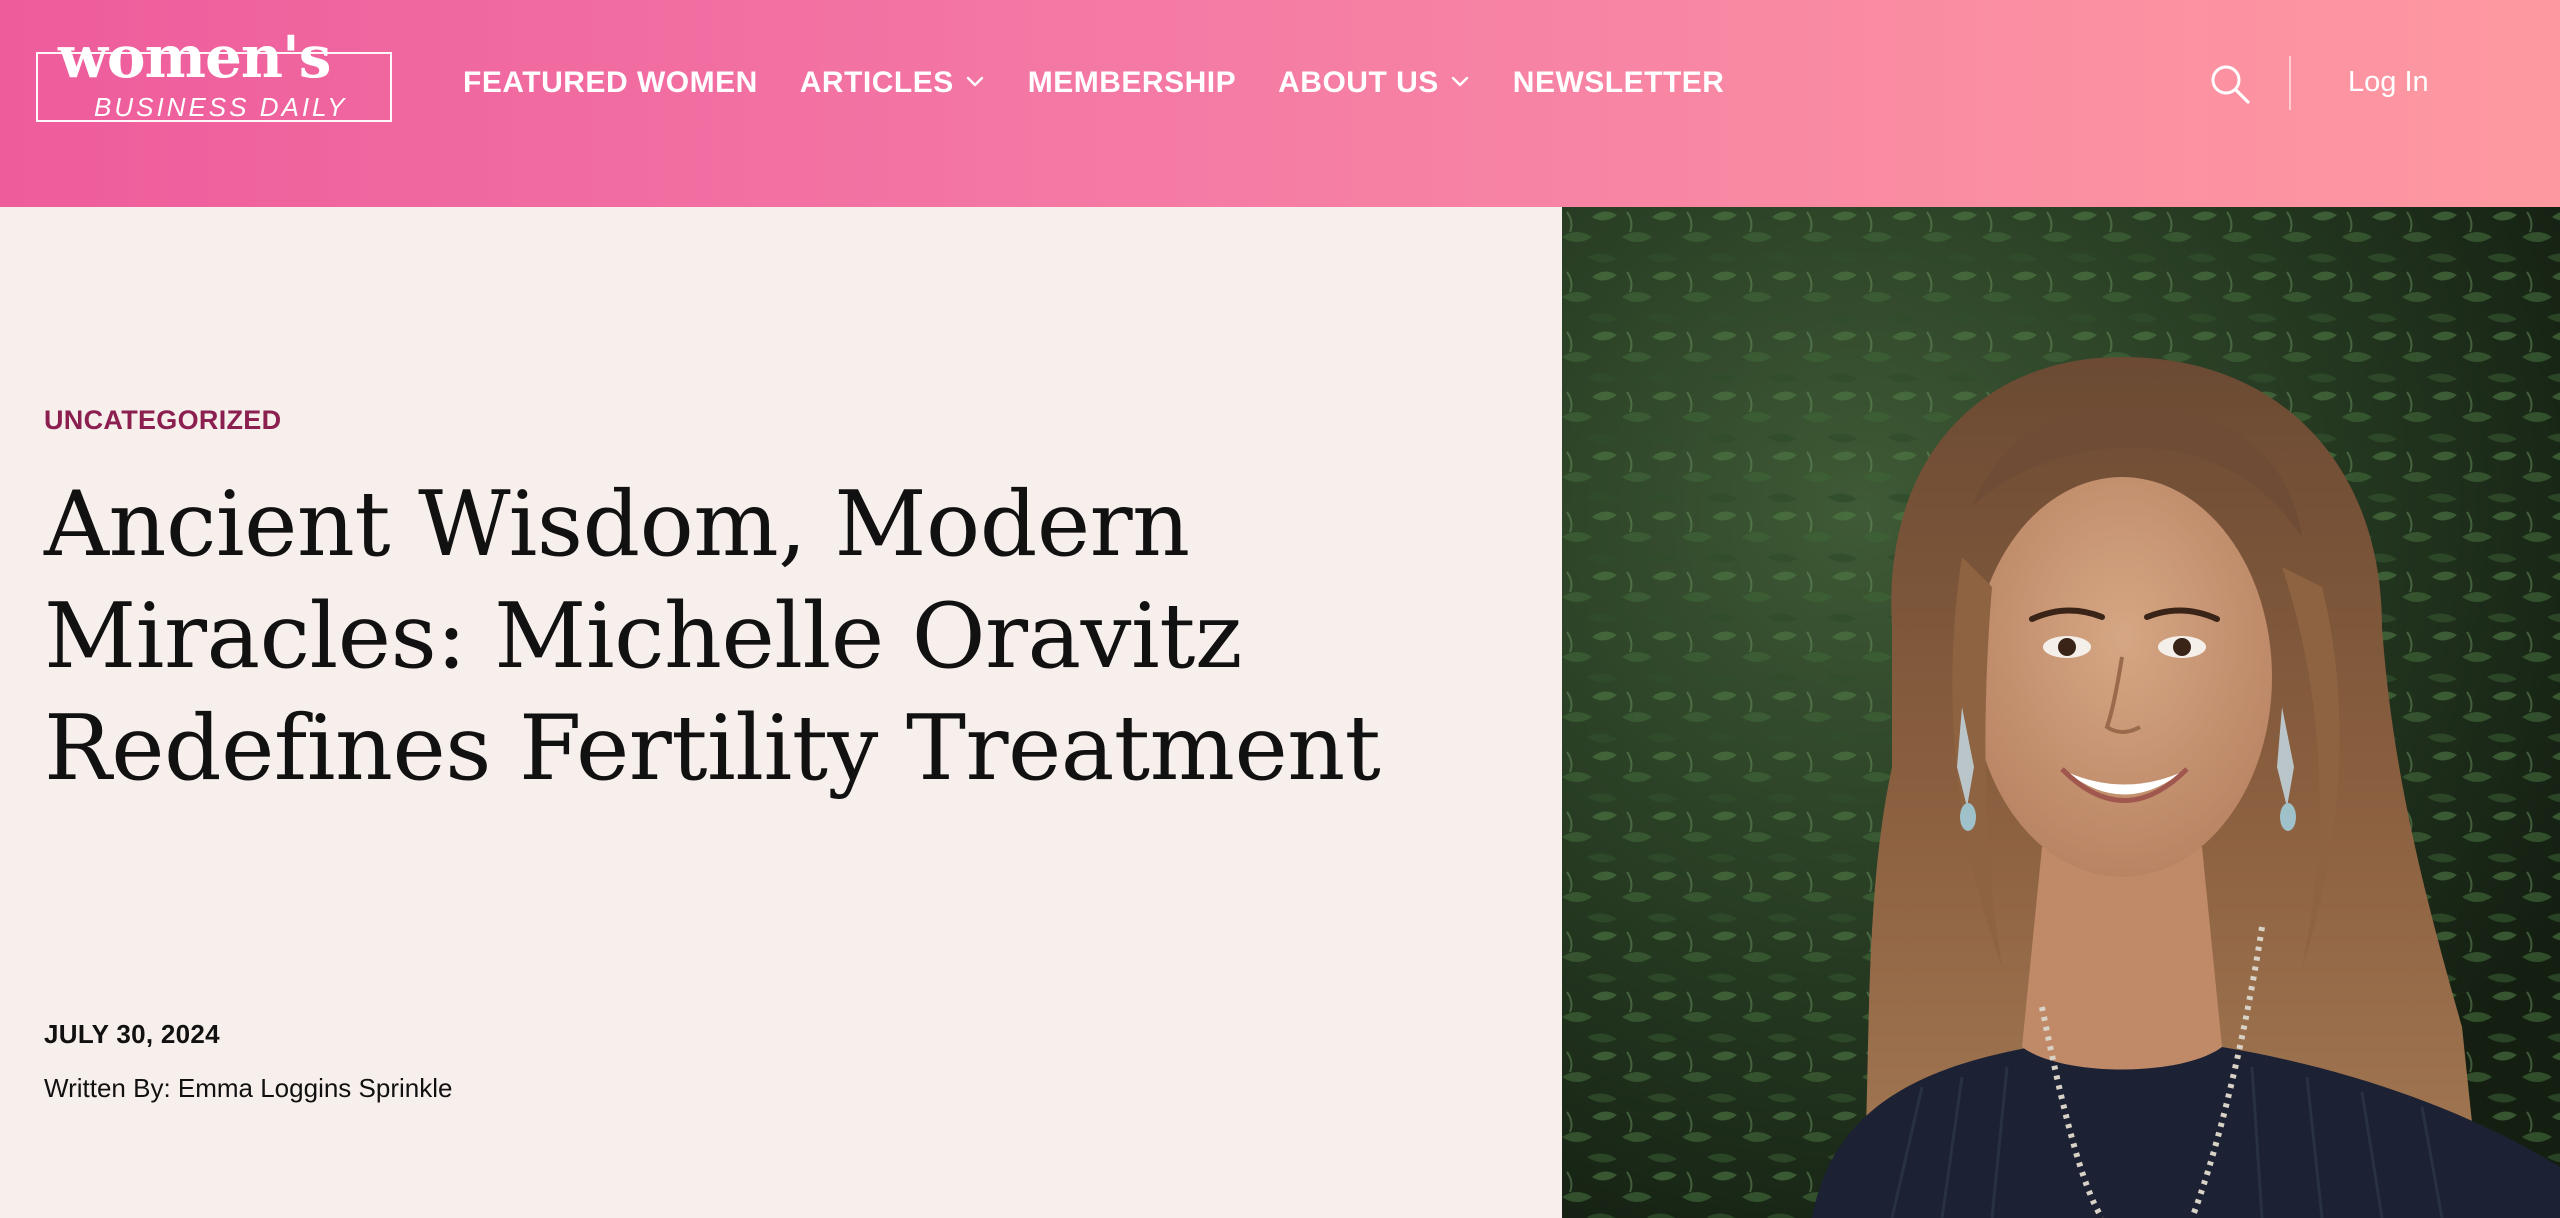 The height and width of the screenshot is (1218, 2560). I want to click on nav-item-label: NEWSLETTER, so click(1618, 82).